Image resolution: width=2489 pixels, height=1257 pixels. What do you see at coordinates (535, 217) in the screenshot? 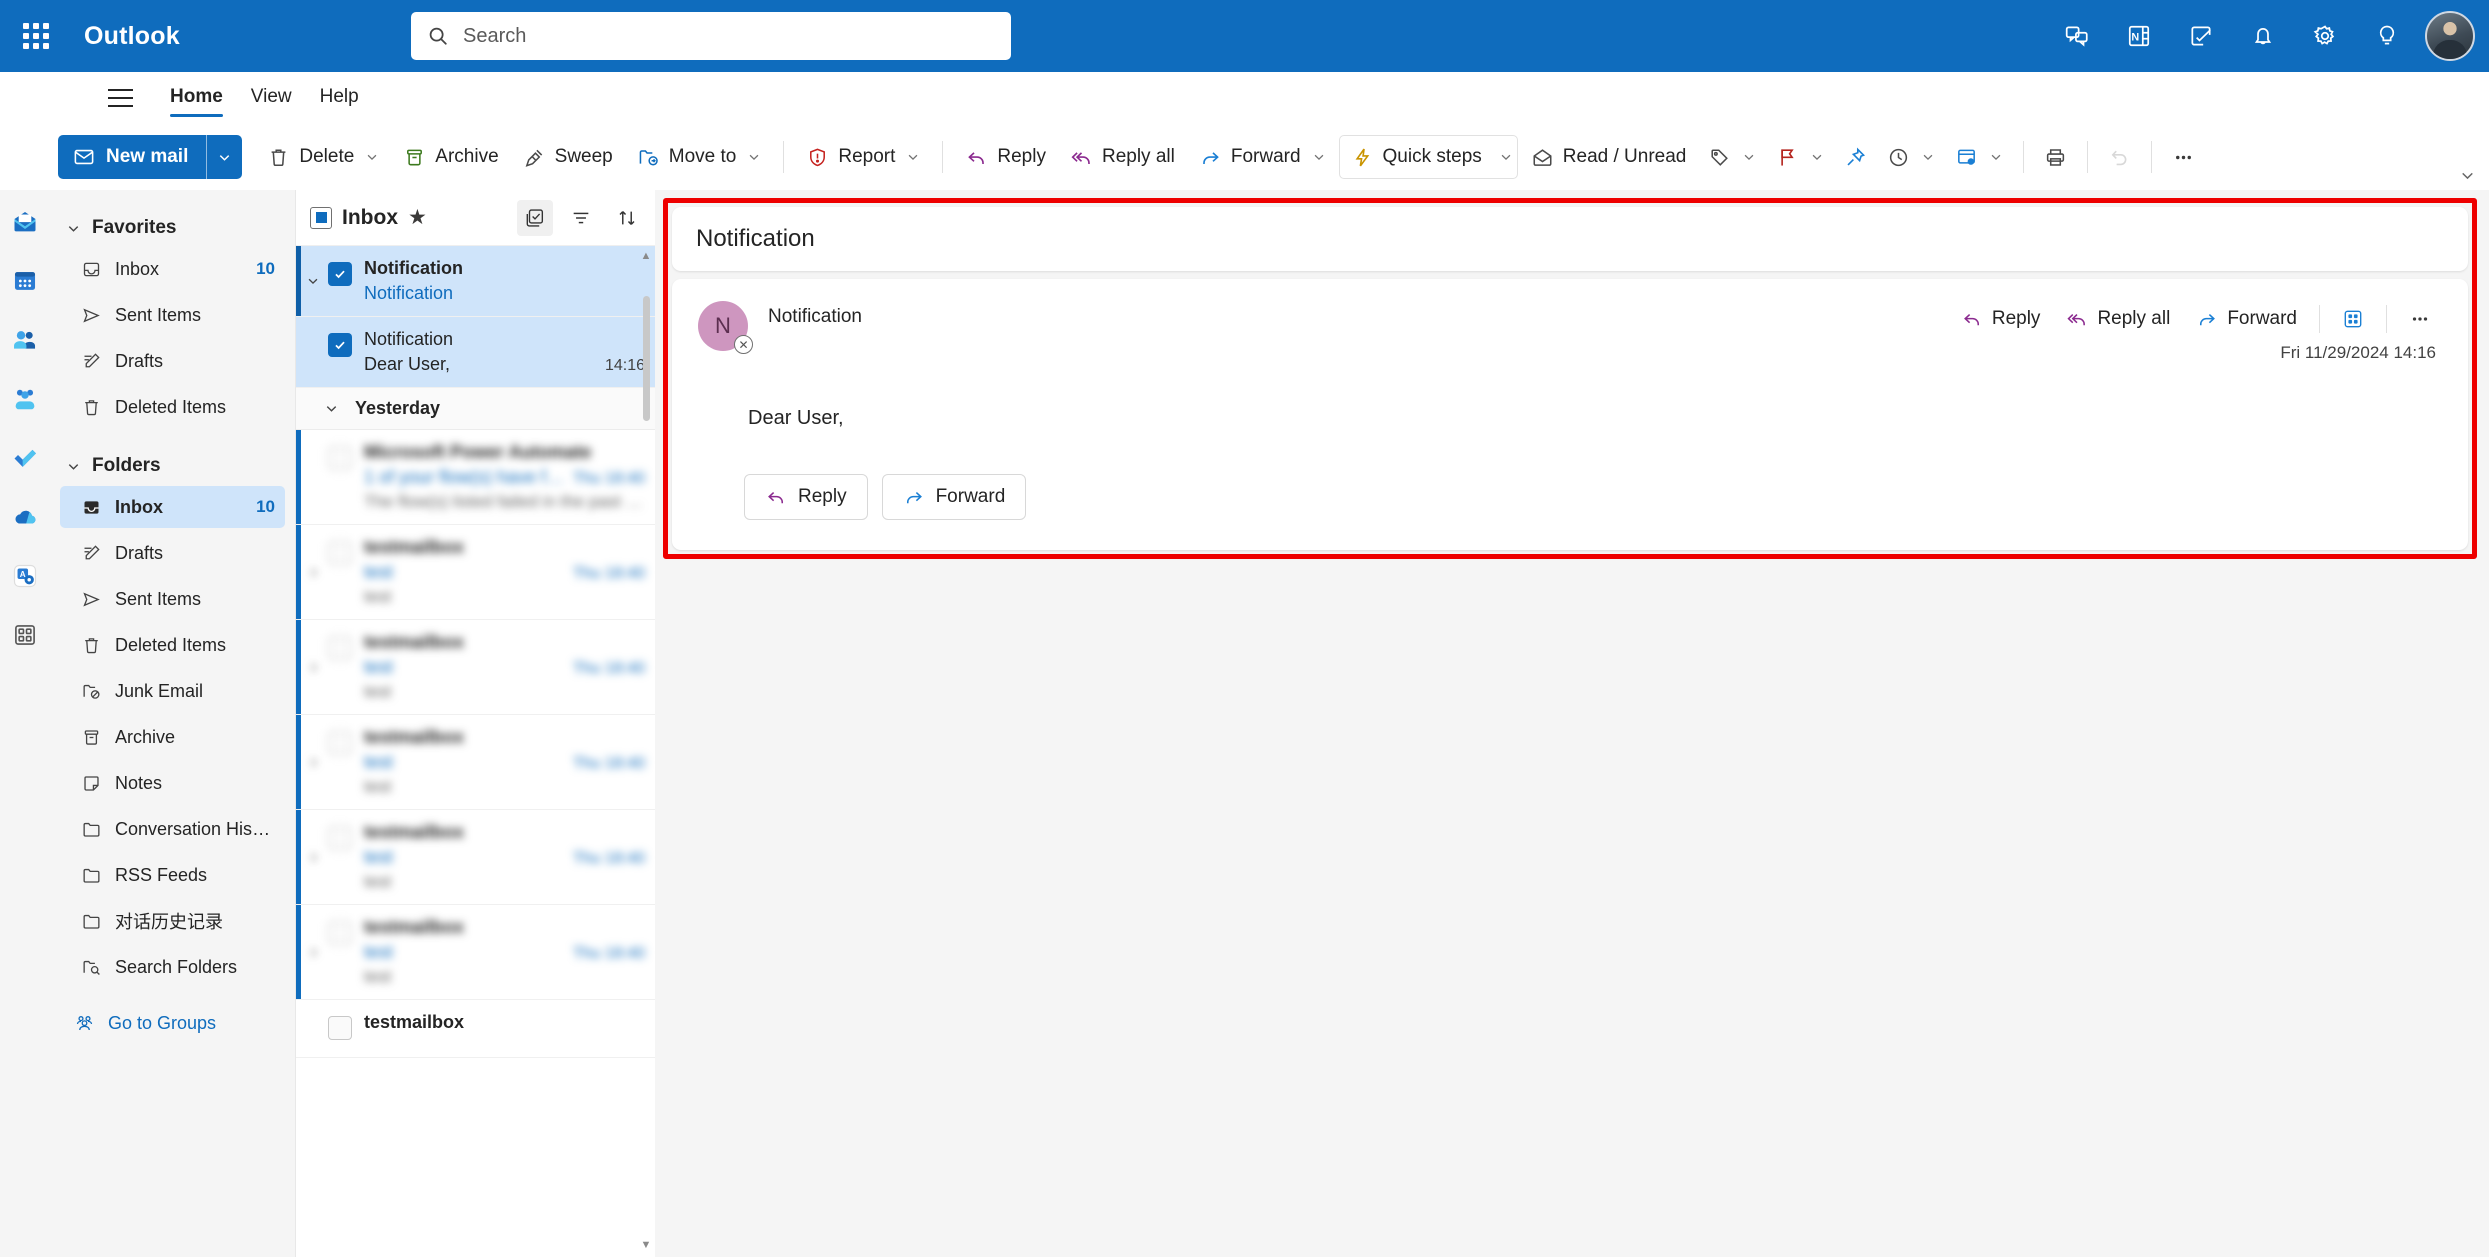
I see `select-all-icon` at bounding box center [535, 217].